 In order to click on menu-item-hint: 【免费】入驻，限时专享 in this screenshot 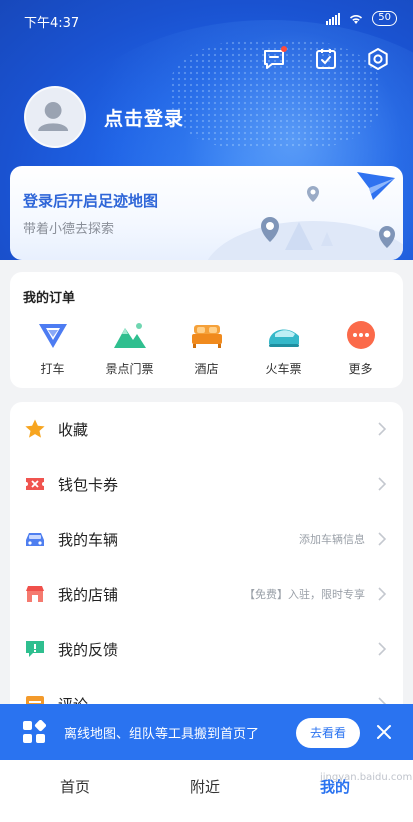, I will do `click(304, 594)`.